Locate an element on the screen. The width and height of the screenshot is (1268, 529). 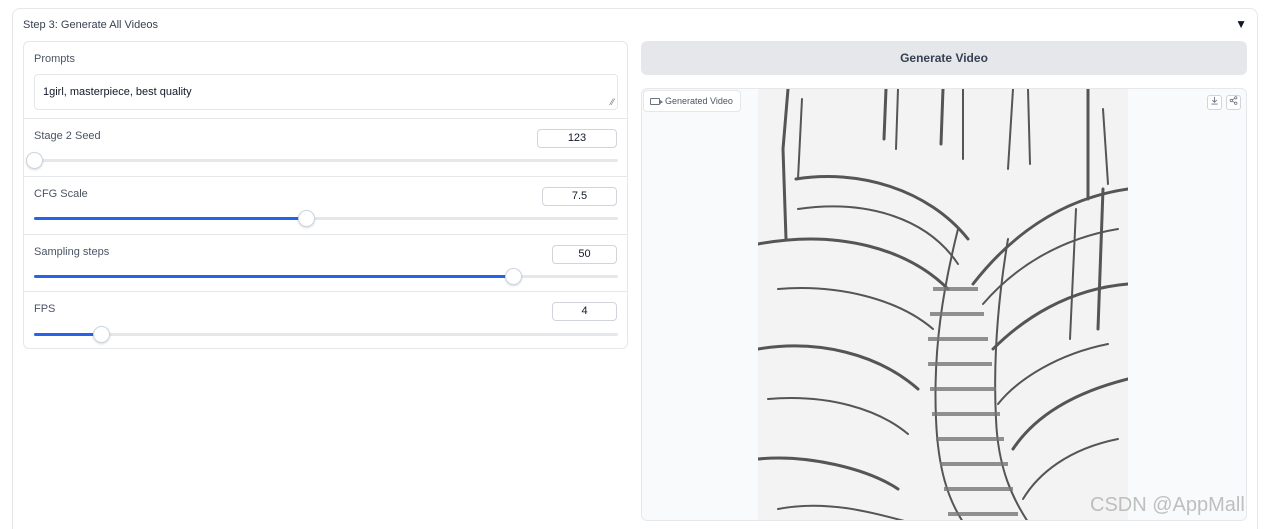
cfg-slider-thumb is located at coordinates (306, 218).